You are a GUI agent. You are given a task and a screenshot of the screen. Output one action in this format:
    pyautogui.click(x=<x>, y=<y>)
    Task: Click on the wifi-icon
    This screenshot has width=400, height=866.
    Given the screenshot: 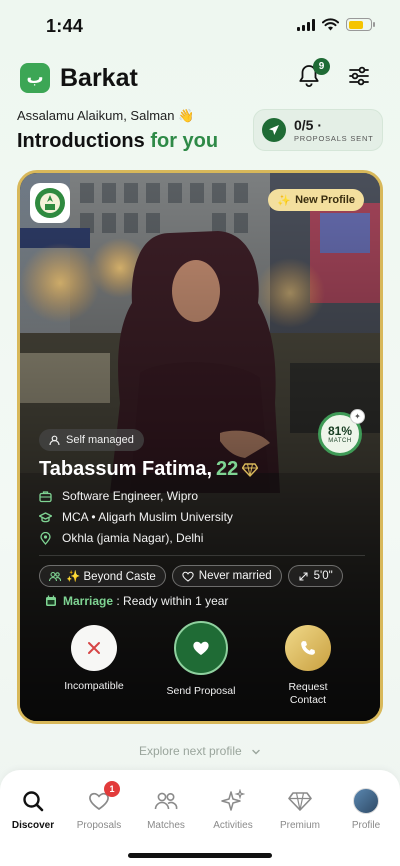 What is the action you would take?
    pyautogui.click(x=330, y=24)
    